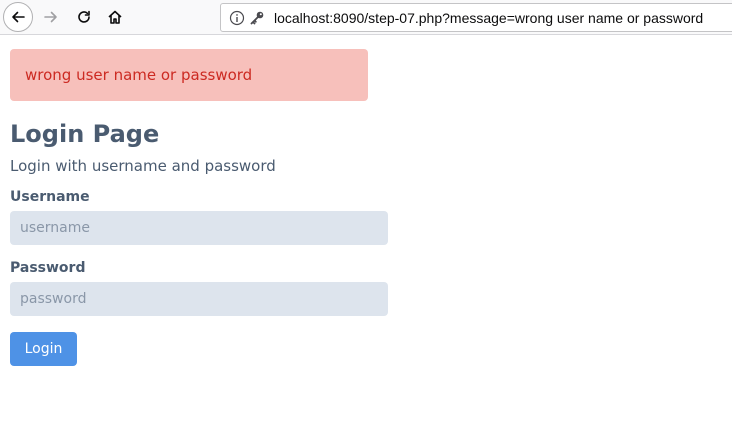 This screenshot has width=732, height=438. I want to click on password-input, so click(199, 299).